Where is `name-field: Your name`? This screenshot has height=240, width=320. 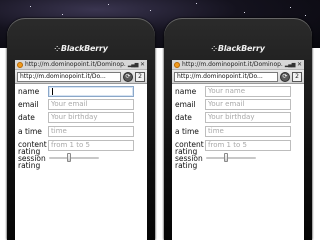
name-field: Your name is located at coordinates (248, 91).